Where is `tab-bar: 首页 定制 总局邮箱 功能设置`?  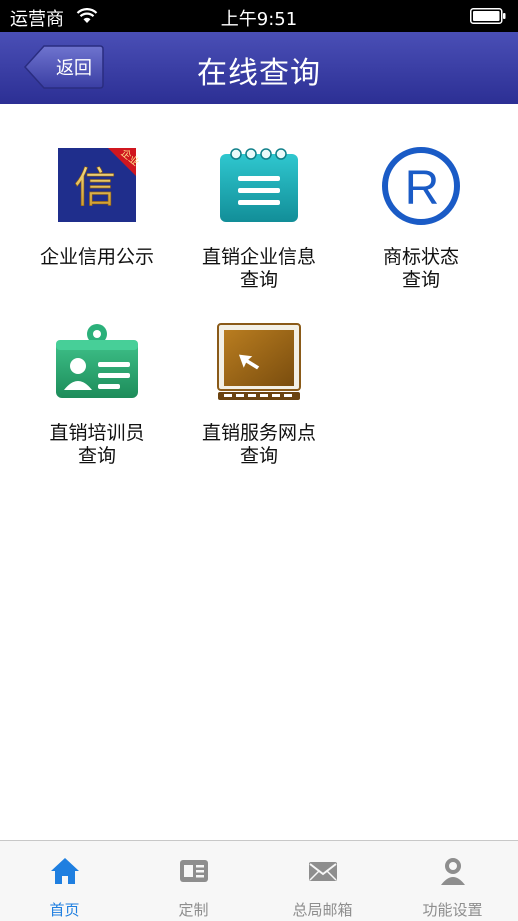
tab-bar: 首页 定制 总局邮箱 功能设置 is located at coordinates (259, 880).